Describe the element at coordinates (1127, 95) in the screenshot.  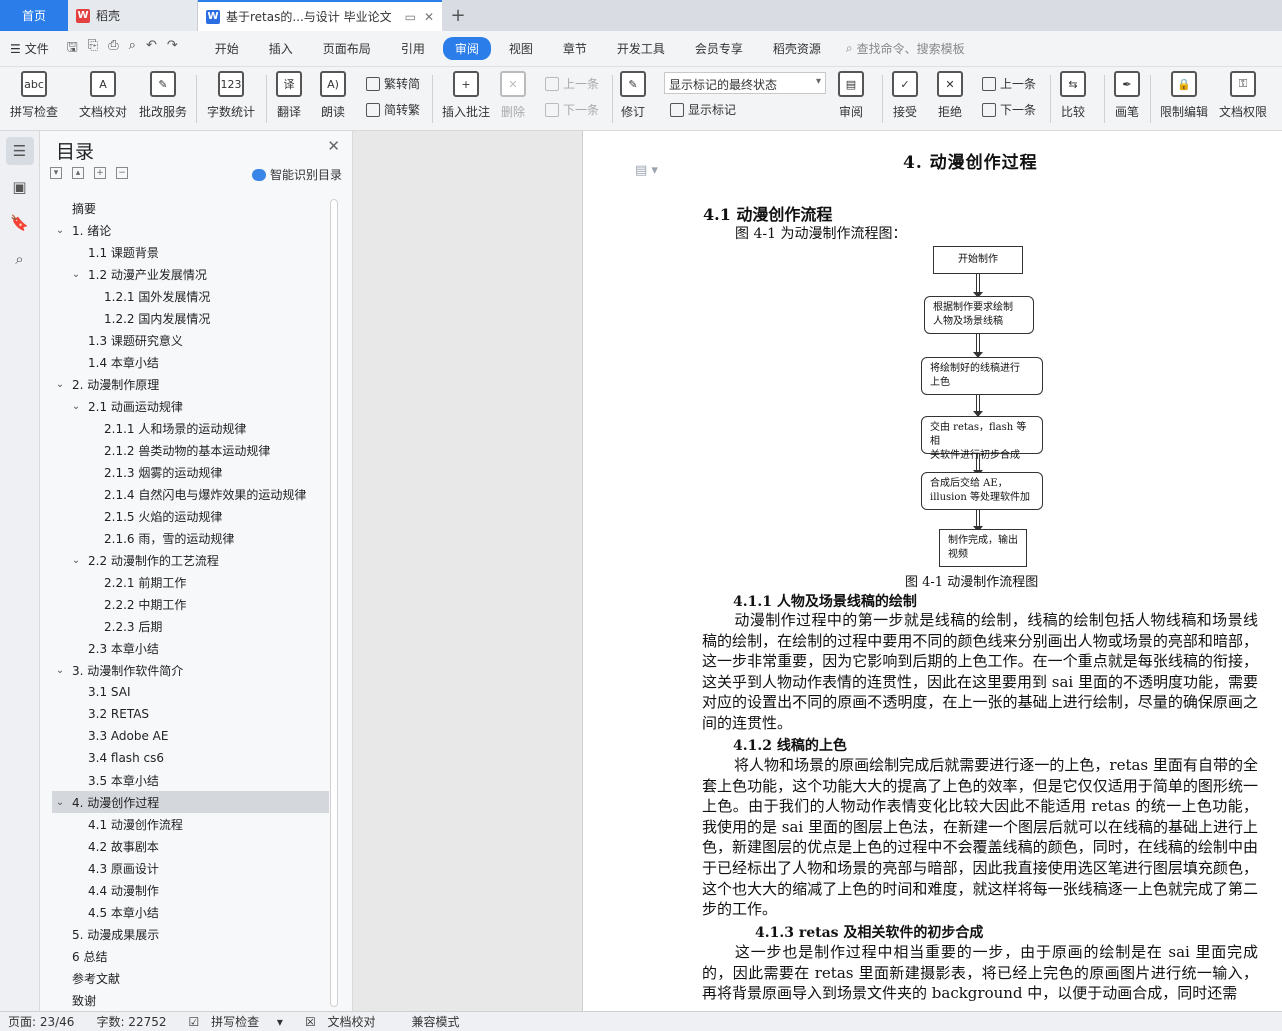
I see `pen-button: ✒ 画笔` at that location.